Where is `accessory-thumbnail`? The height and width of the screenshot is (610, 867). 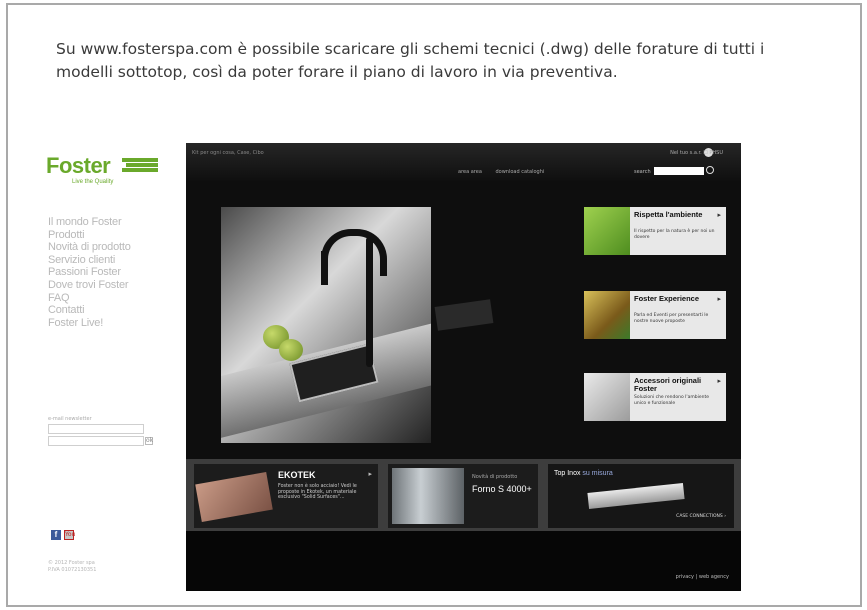
accessory-thumbnail is located at coordinates (607, 397).